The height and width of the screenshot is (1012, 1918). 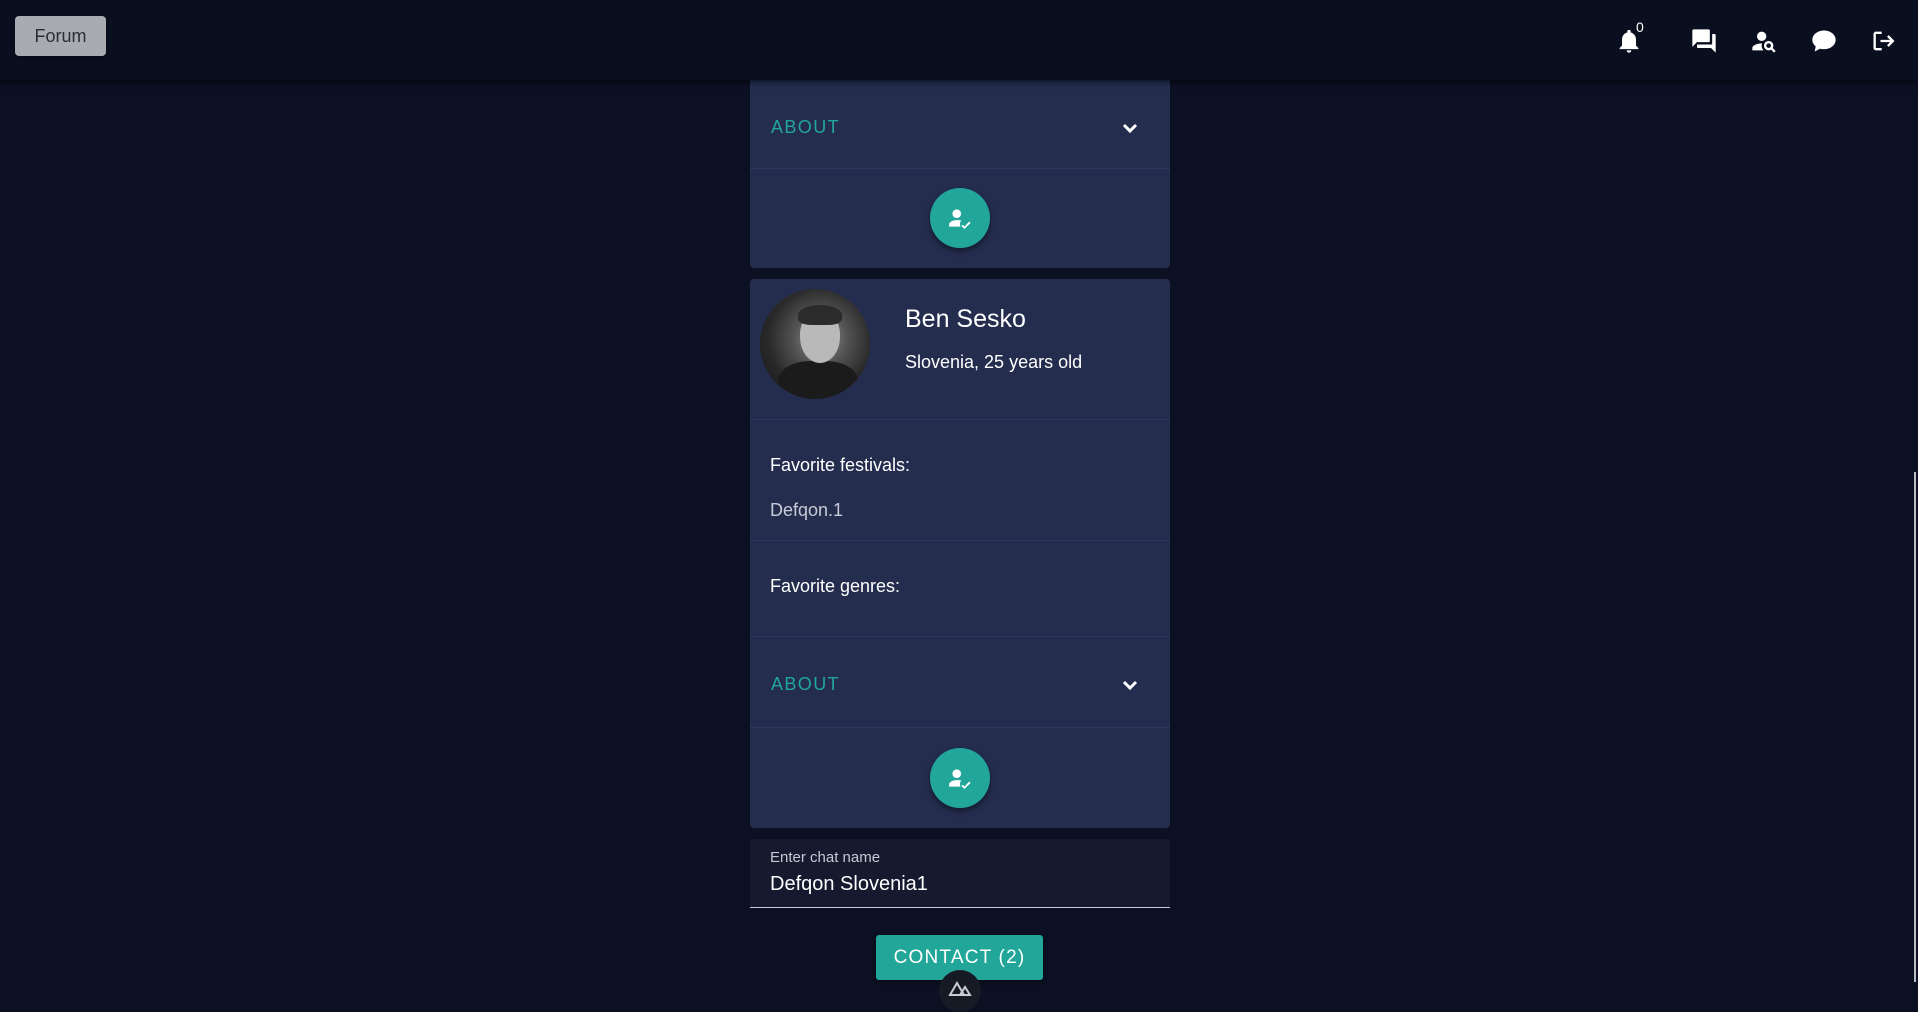 I want to click on notification-count-badge: 0, so click(x=1640, y=27).